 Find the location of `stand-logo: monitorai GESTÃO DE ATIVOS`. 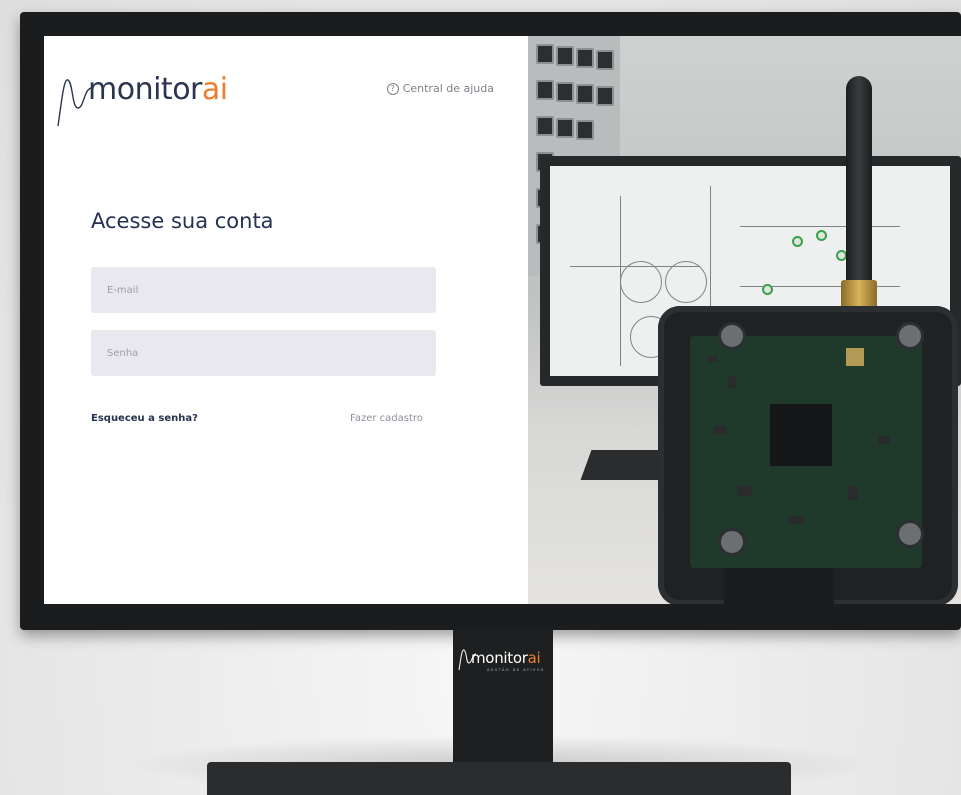

stand-logo: monitorai GESTÃO DE ATIVOS is located at coordinates (500, 660).